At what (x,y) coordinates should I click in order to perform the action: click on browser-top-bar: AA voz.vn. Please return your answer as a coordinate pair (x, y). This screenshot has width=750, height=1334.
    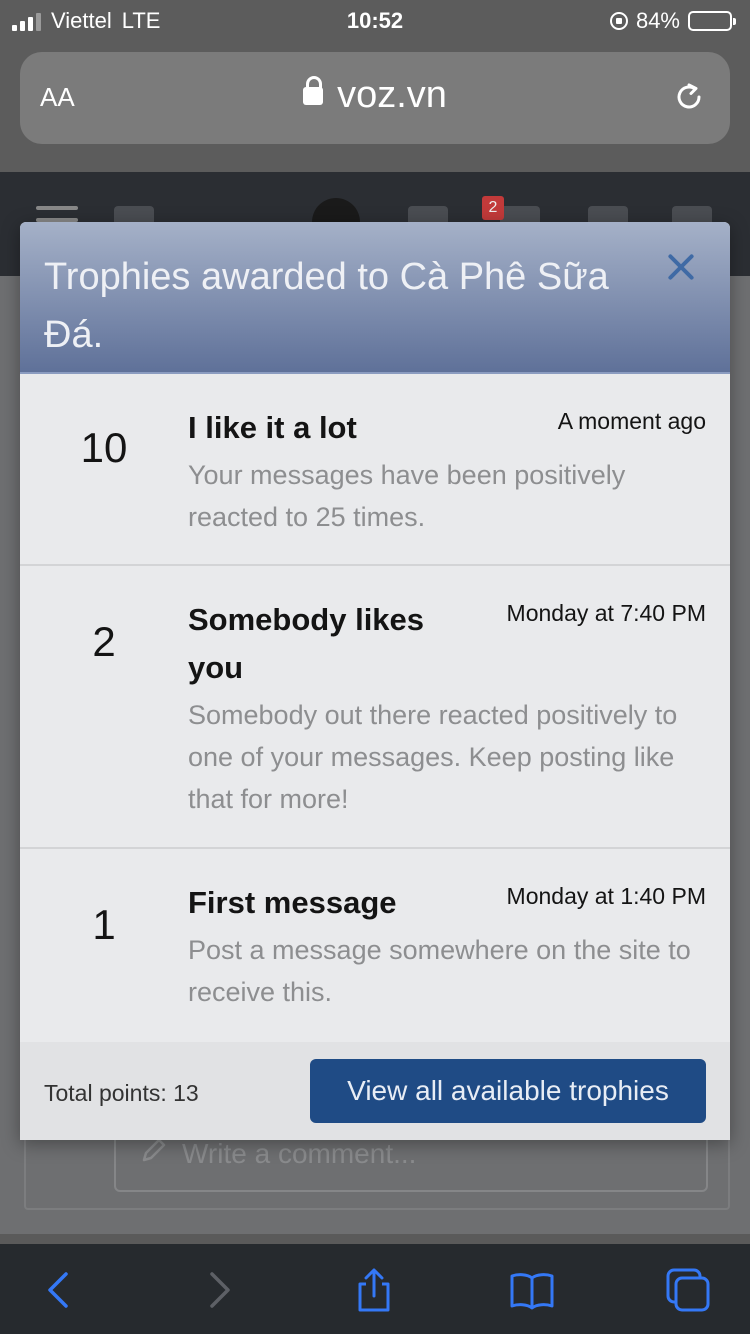
    Looking at the image, I should click on (375, 106).